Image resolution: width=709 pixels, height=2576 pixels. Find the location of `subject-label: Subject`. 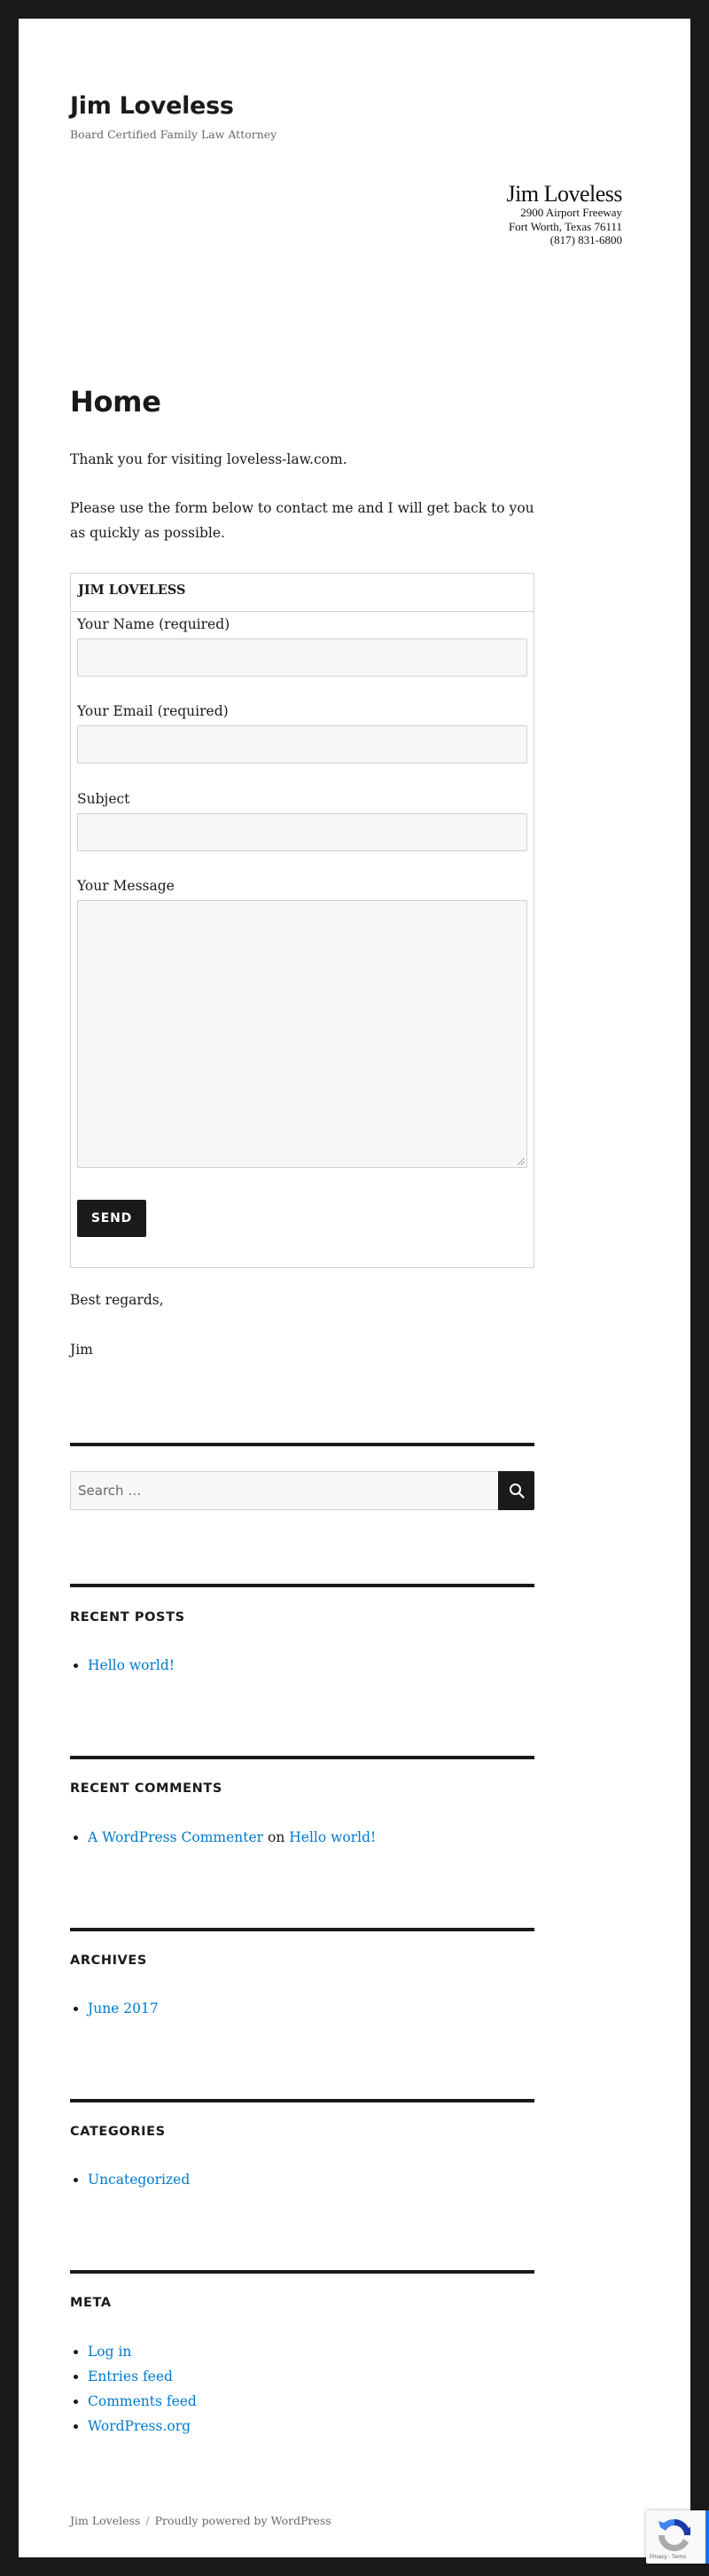

subject-label: Subject is located at coordinates (103, 799).